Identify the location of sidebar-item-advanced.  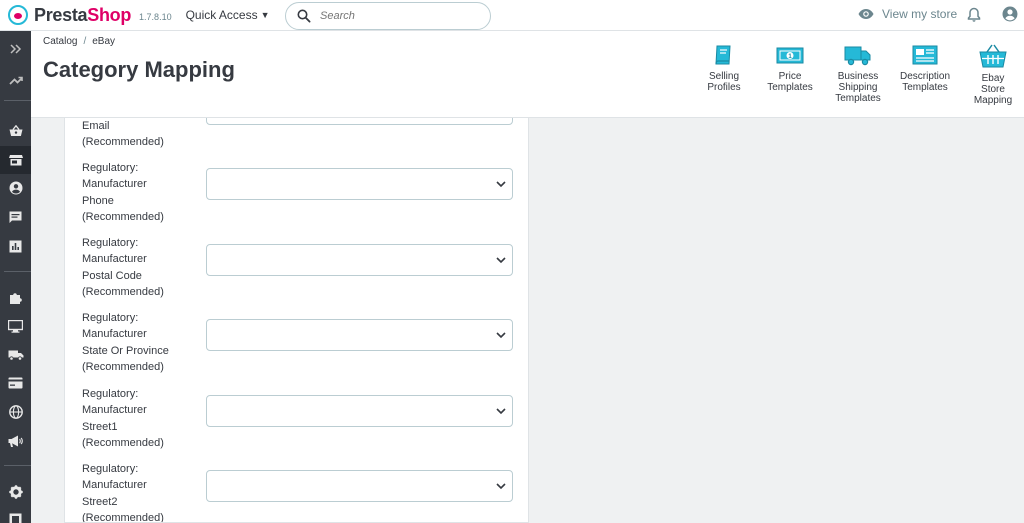
(15, 514).